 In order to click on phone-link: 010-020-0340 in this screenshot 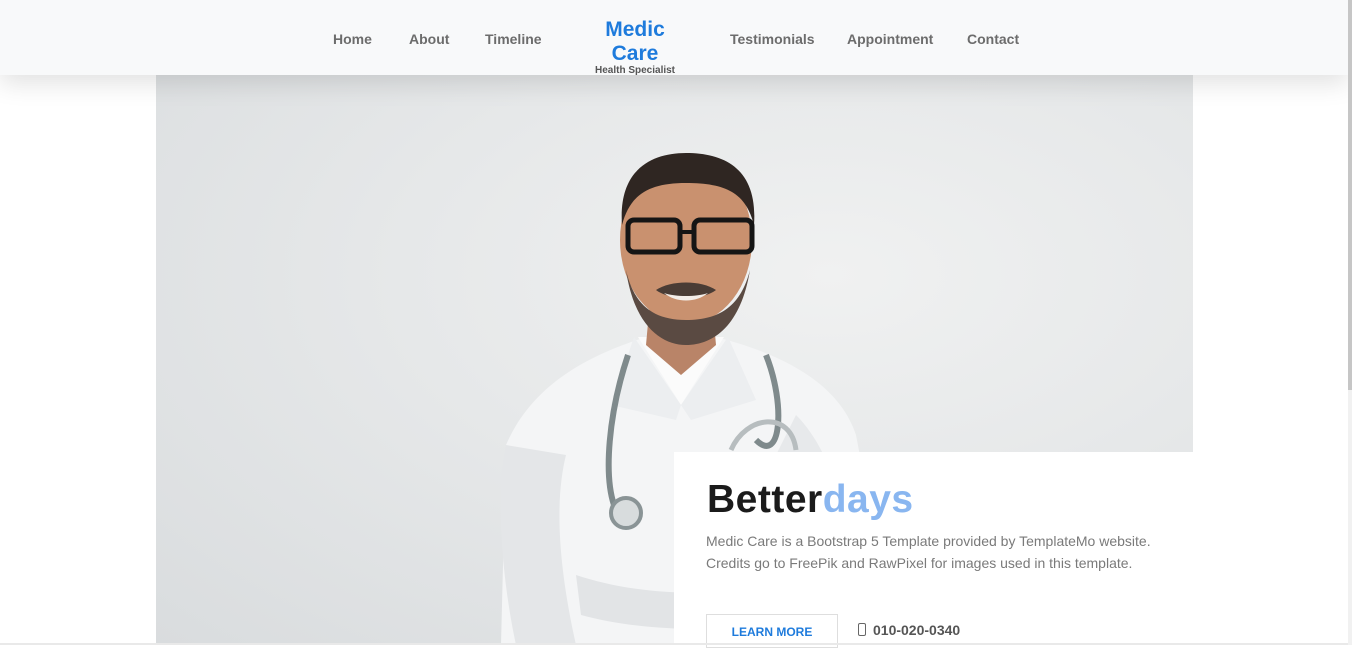, I will do `click(909, 630)`.